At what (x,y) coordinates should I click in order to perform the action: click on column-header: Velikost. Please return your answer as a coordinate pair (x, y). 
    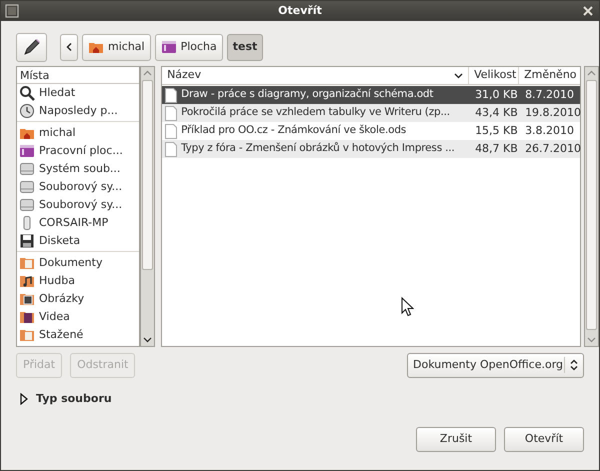
    Looking at the image, I should click on (493, 75).